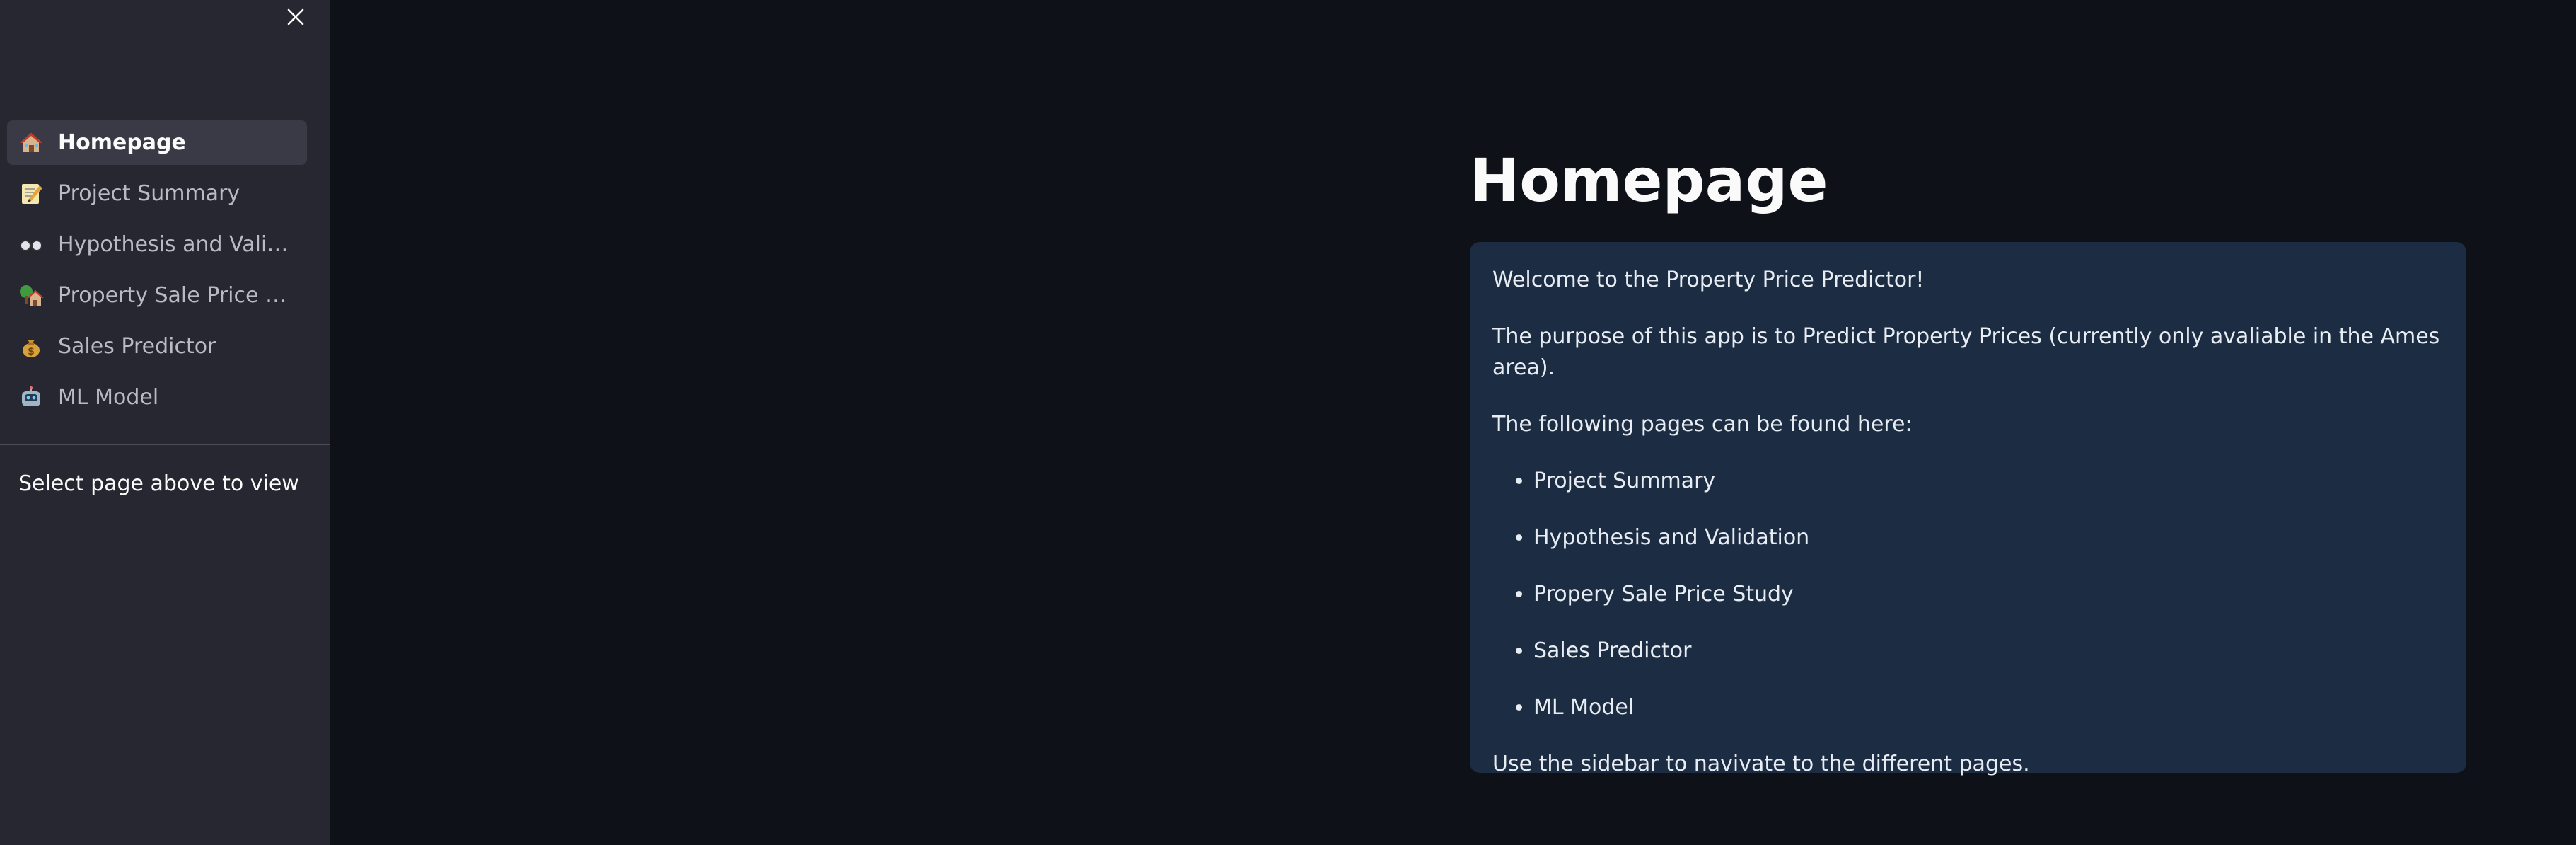  I want to click on money-bag-icon: $, so click(31, 347).